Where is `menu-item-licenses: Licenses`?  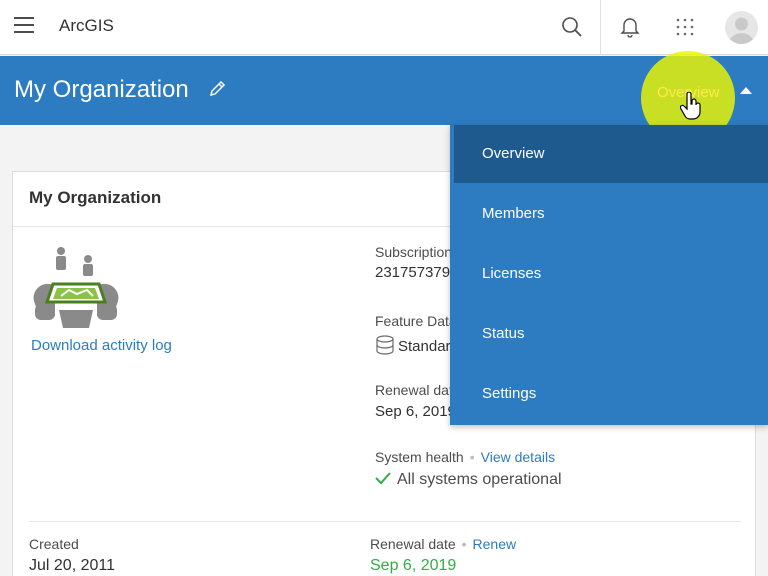 menu-item-licenses: Licenses is located at coordinates (611, 274).